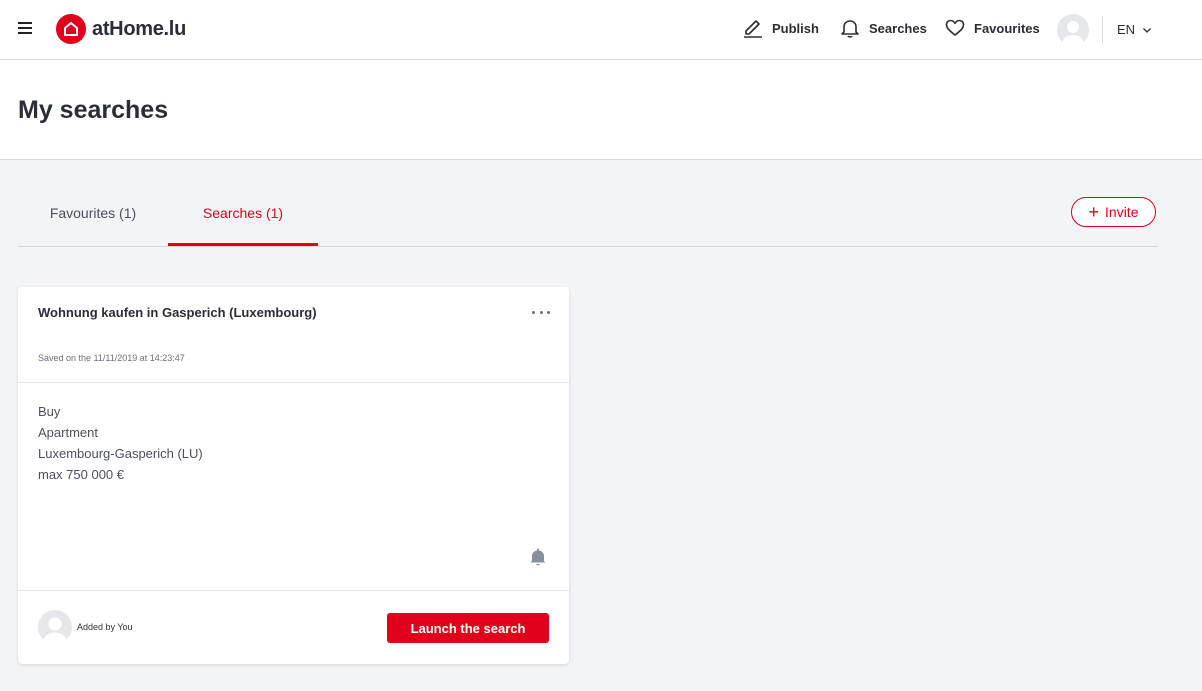 Image resolution: width=1202 pixels, height=691 pixels. I want to click on added-by-avatar, so click(55, 627).